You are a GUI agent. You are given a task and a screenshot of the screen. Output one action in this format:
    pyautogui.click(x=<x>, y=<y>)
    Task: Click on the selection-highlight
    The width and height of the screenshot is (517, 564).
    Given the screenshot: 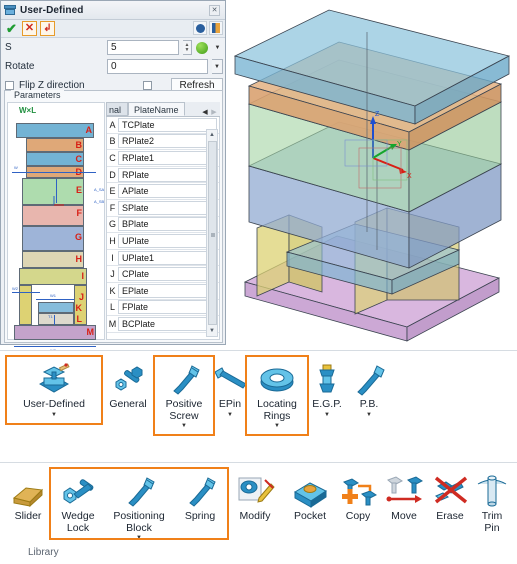 What is the action you would take?
    pyautogui.click(x=54, y=390)
    